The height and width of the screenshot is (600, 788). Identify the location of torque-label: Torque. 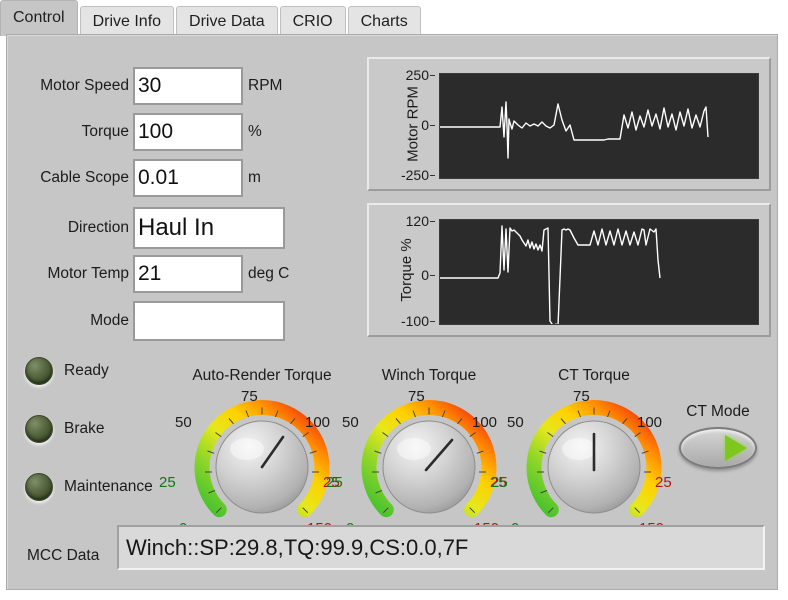
(105, 131).